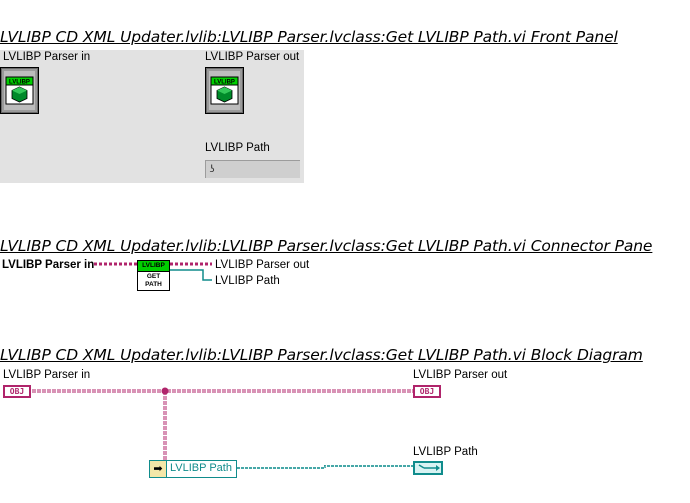 The image size is (690, 503). What do you see at coordinates (47, 375) in the screenshot?
I see `bd-parser-in-label: LVLIBP Parser in` at bounding box center [47, 375].